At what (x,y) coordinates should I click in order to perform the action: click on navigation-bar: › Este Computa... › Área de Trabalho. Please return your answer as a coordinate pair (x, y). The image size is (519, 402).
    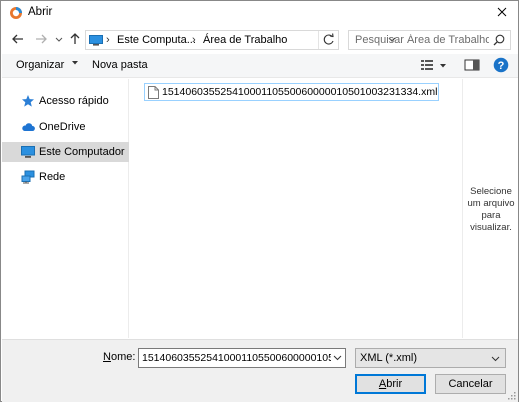
    Looking at the image, I should click on (259, 40).